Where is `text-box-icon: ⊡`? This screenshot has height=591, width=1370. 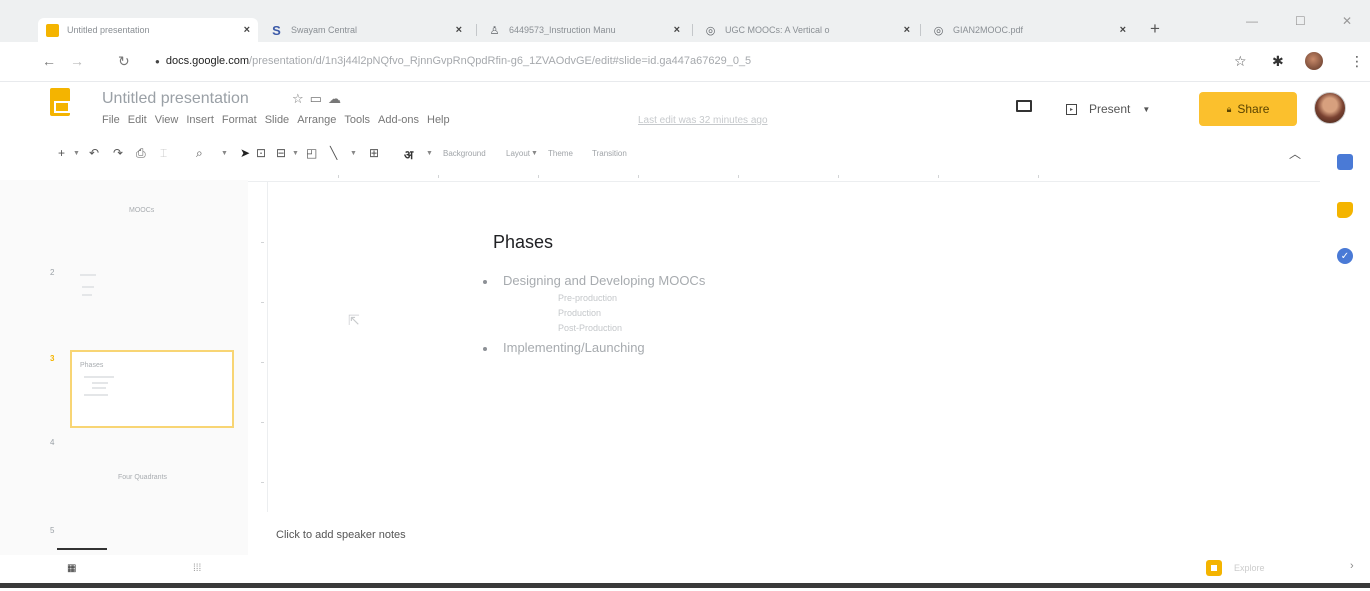 text-box-icon: ⊡ is located at coordinates (261, 153).